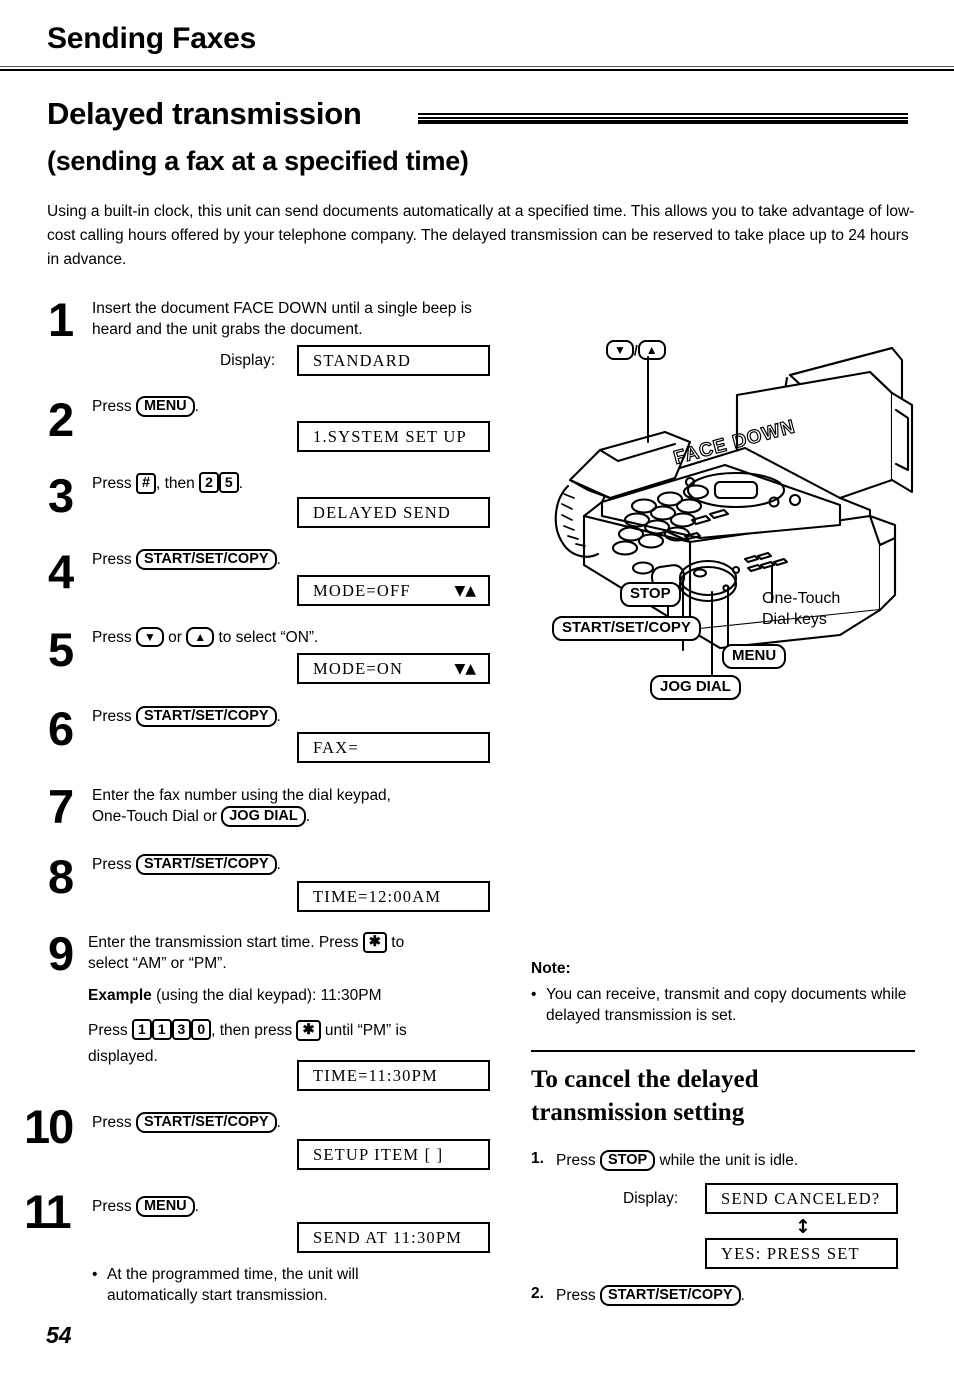  What do you see at coordinates (382, 512) in the screenshot?
I see `lcd-text: DELAYED SEND` at bounding box center [382, 512].